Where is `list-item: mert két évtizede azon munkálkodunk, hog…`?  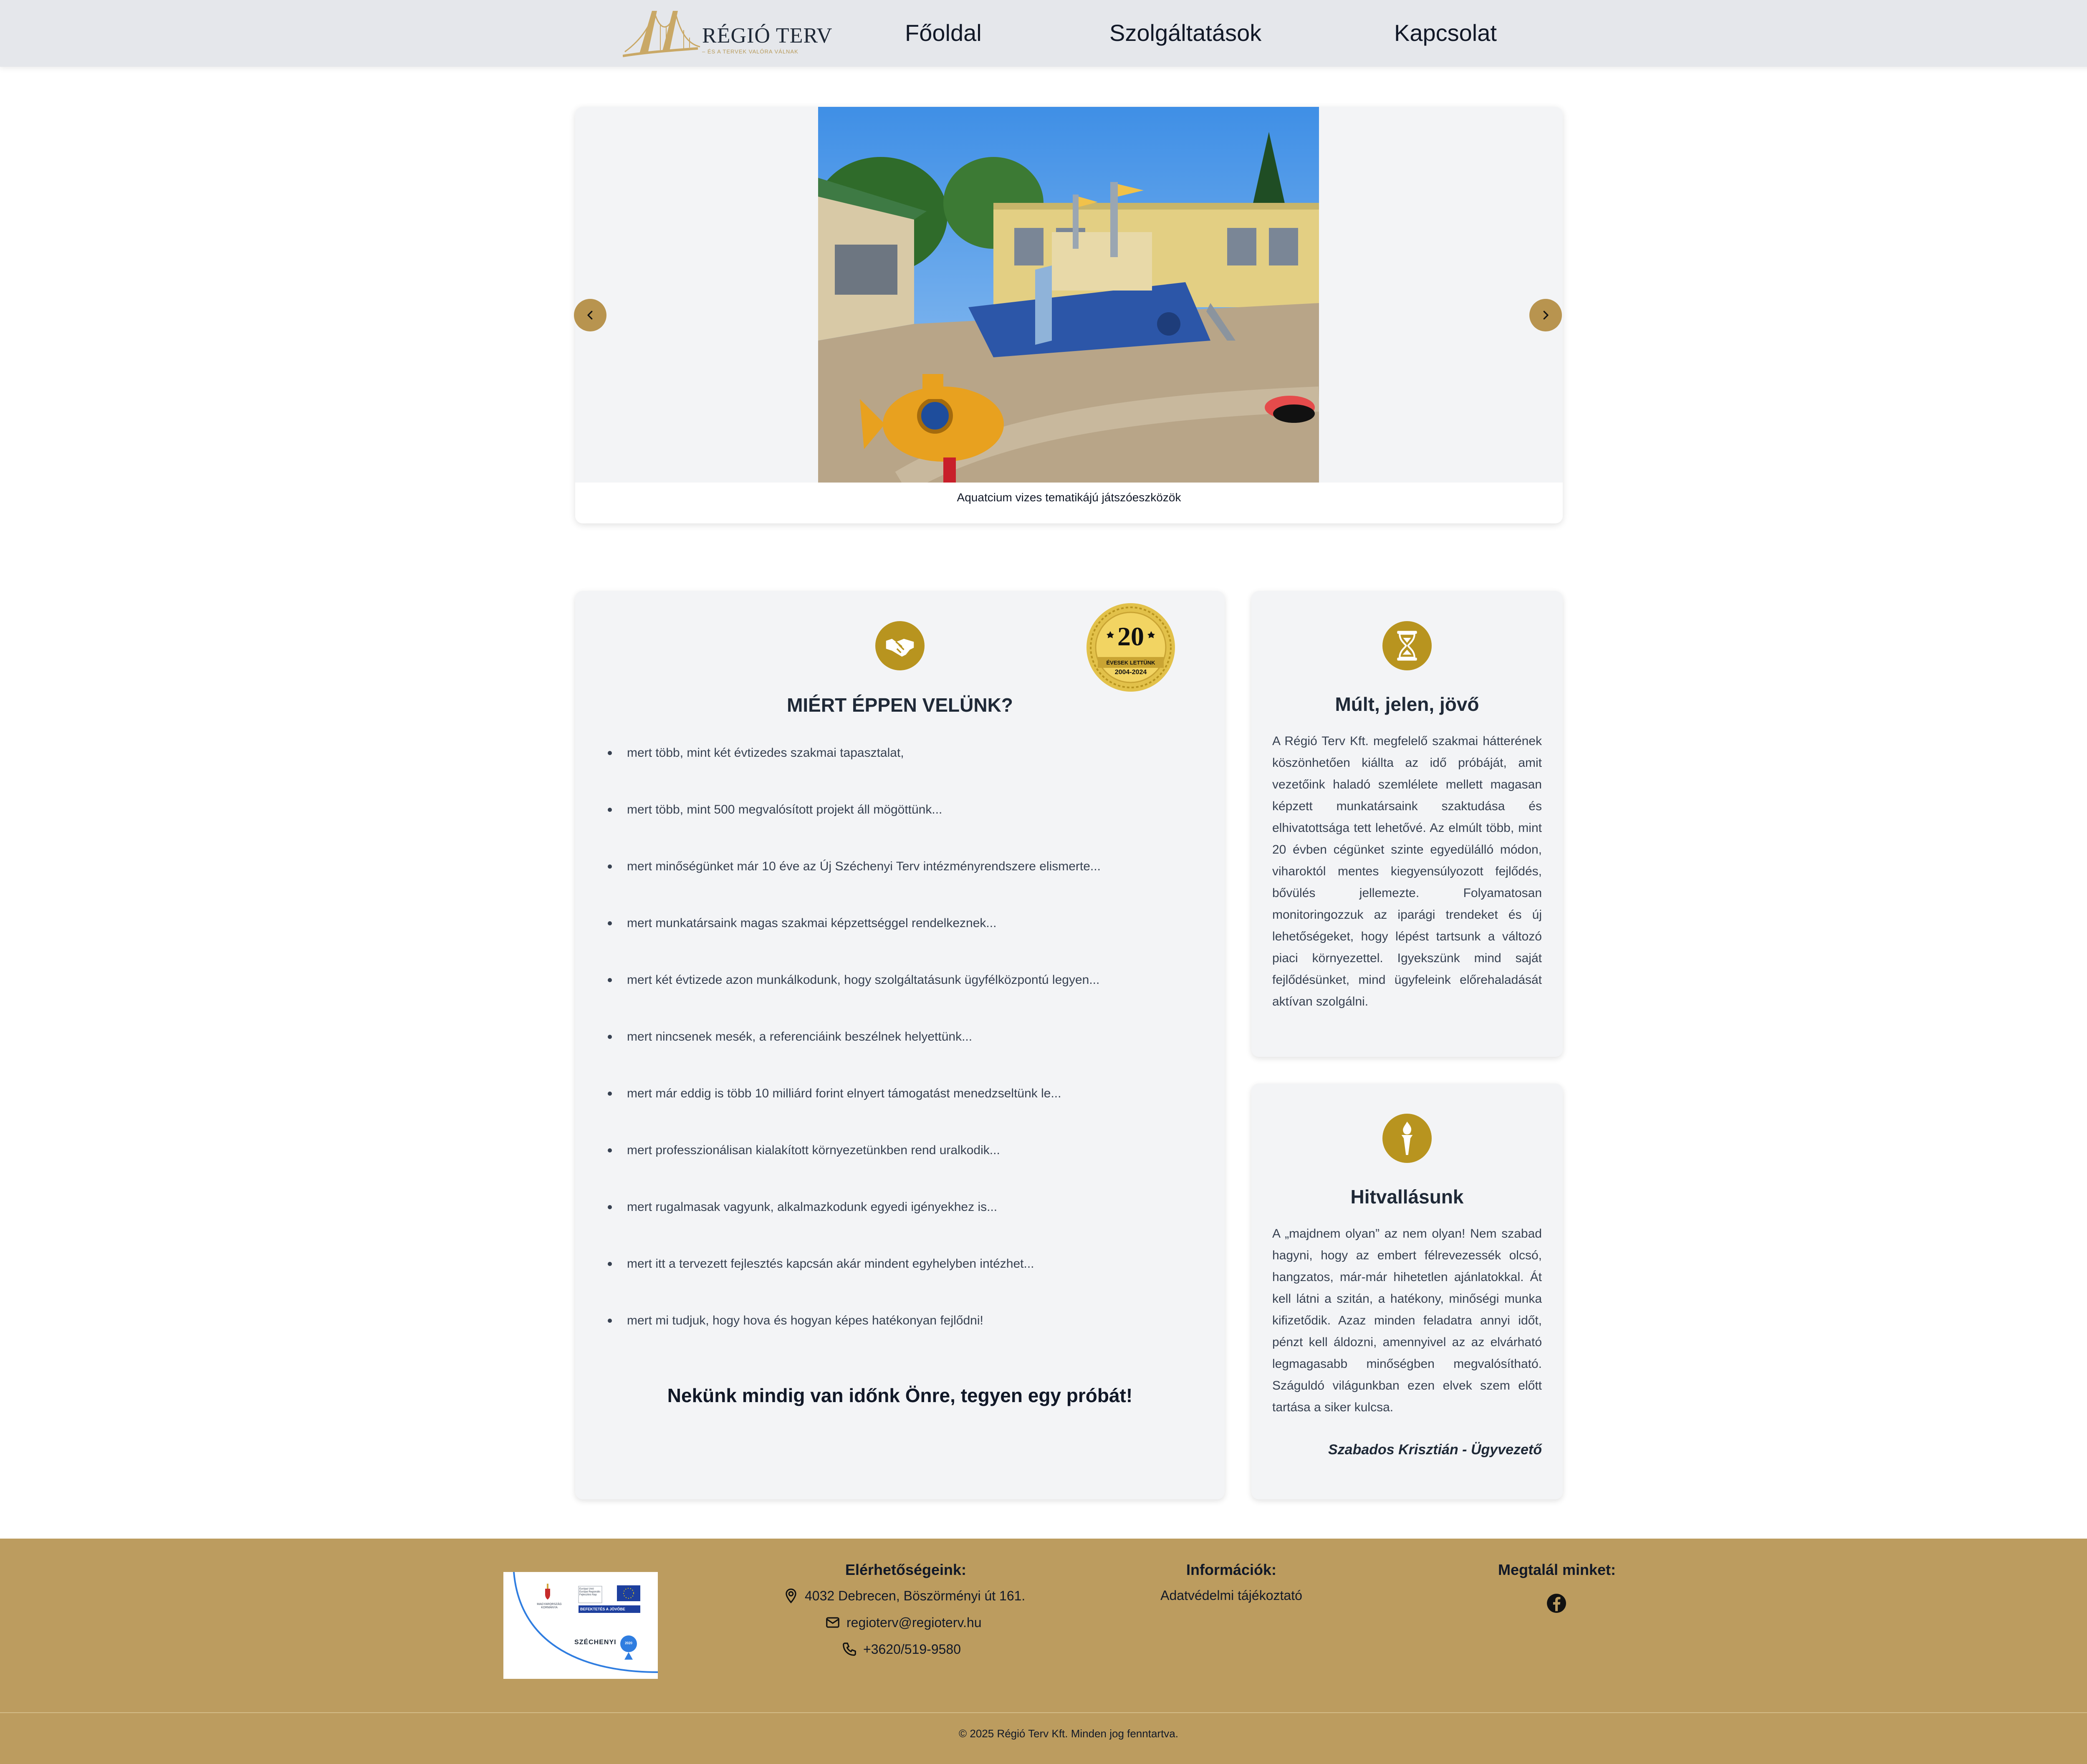
list-item: mert két évtizede azon munkálkodunk, hog… is located at coordinates (854, 1001).